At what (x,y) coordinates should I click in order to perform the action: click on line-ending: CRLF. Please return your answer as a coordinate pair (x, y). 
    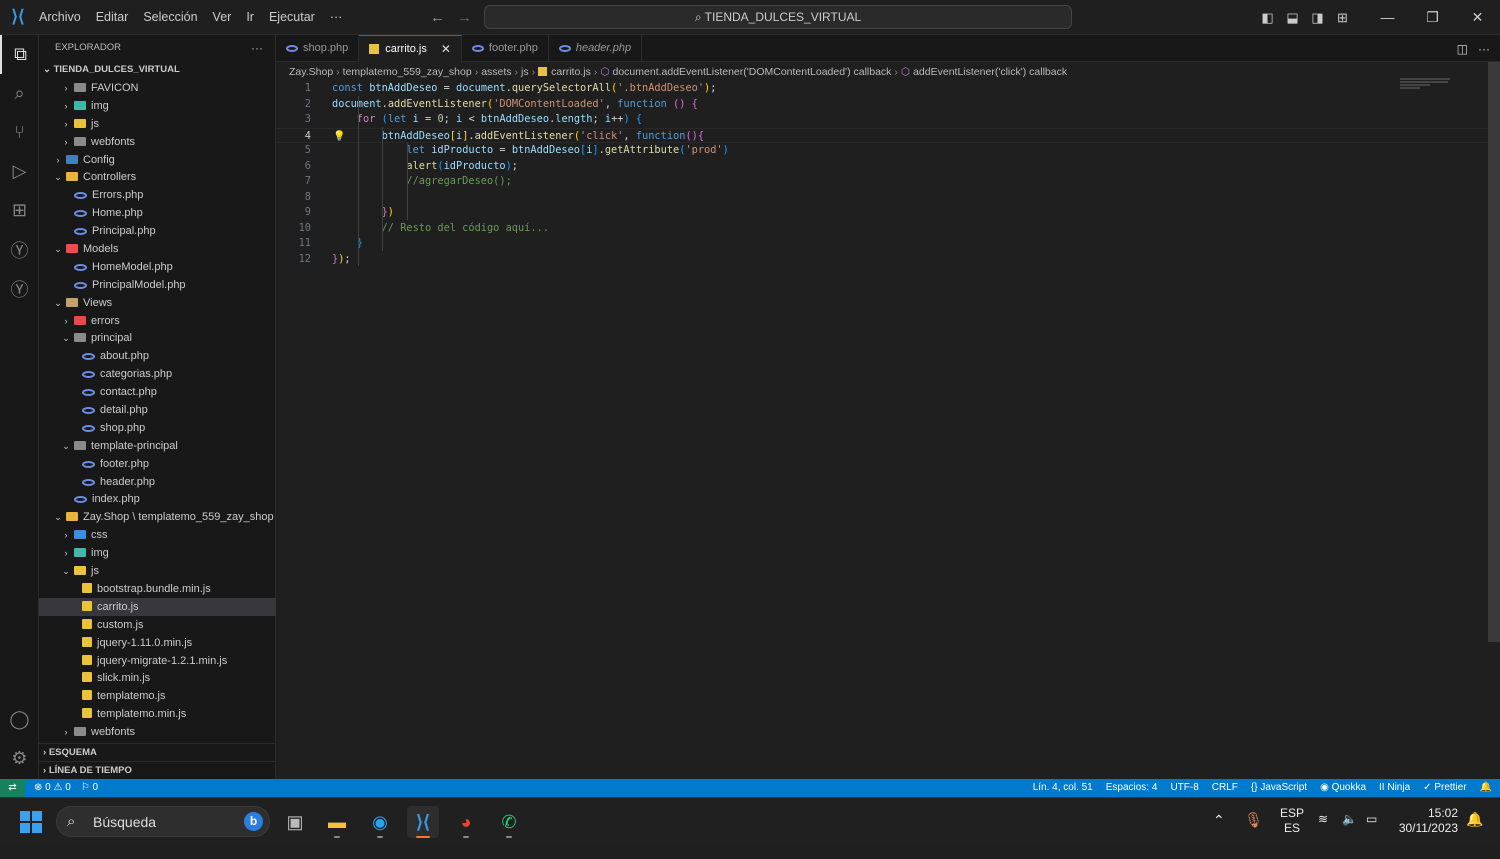
    Looking at the image, I should click on (1225, 787).